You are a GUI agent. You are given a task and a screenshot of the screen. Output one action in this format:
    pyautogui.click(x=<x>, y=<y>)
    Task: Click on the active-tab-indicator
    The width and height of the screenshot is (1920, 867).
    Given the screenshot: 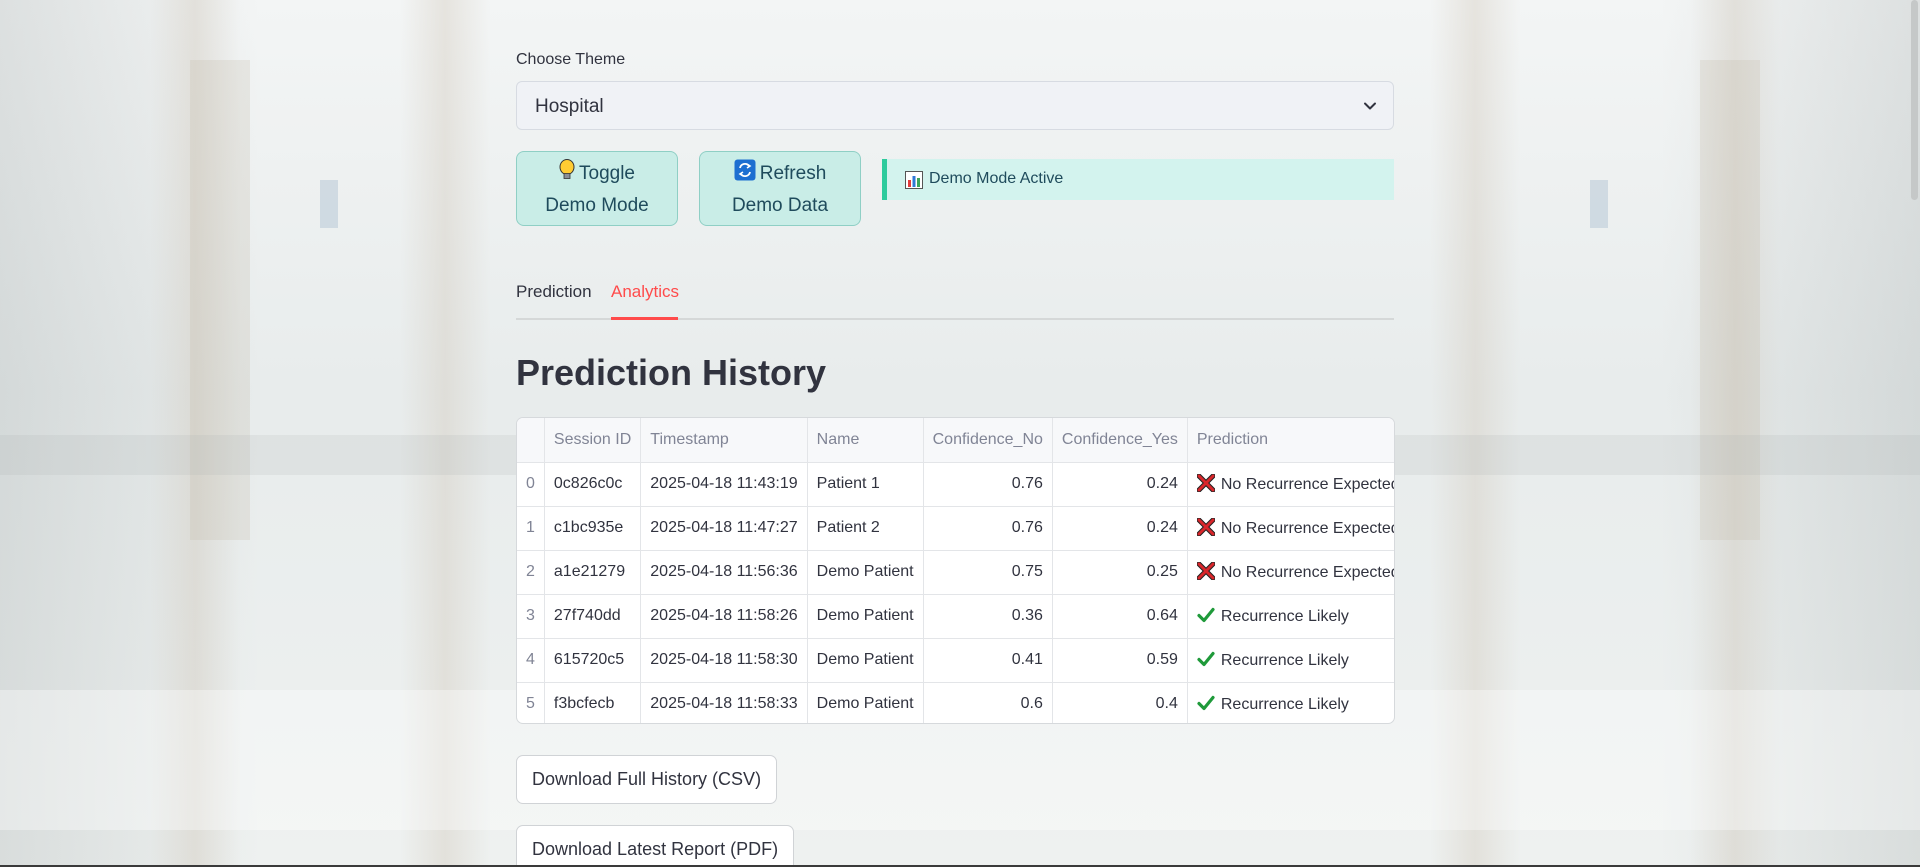 What is the action you would take?
    pyautogui.click(x=644, y=318)
    